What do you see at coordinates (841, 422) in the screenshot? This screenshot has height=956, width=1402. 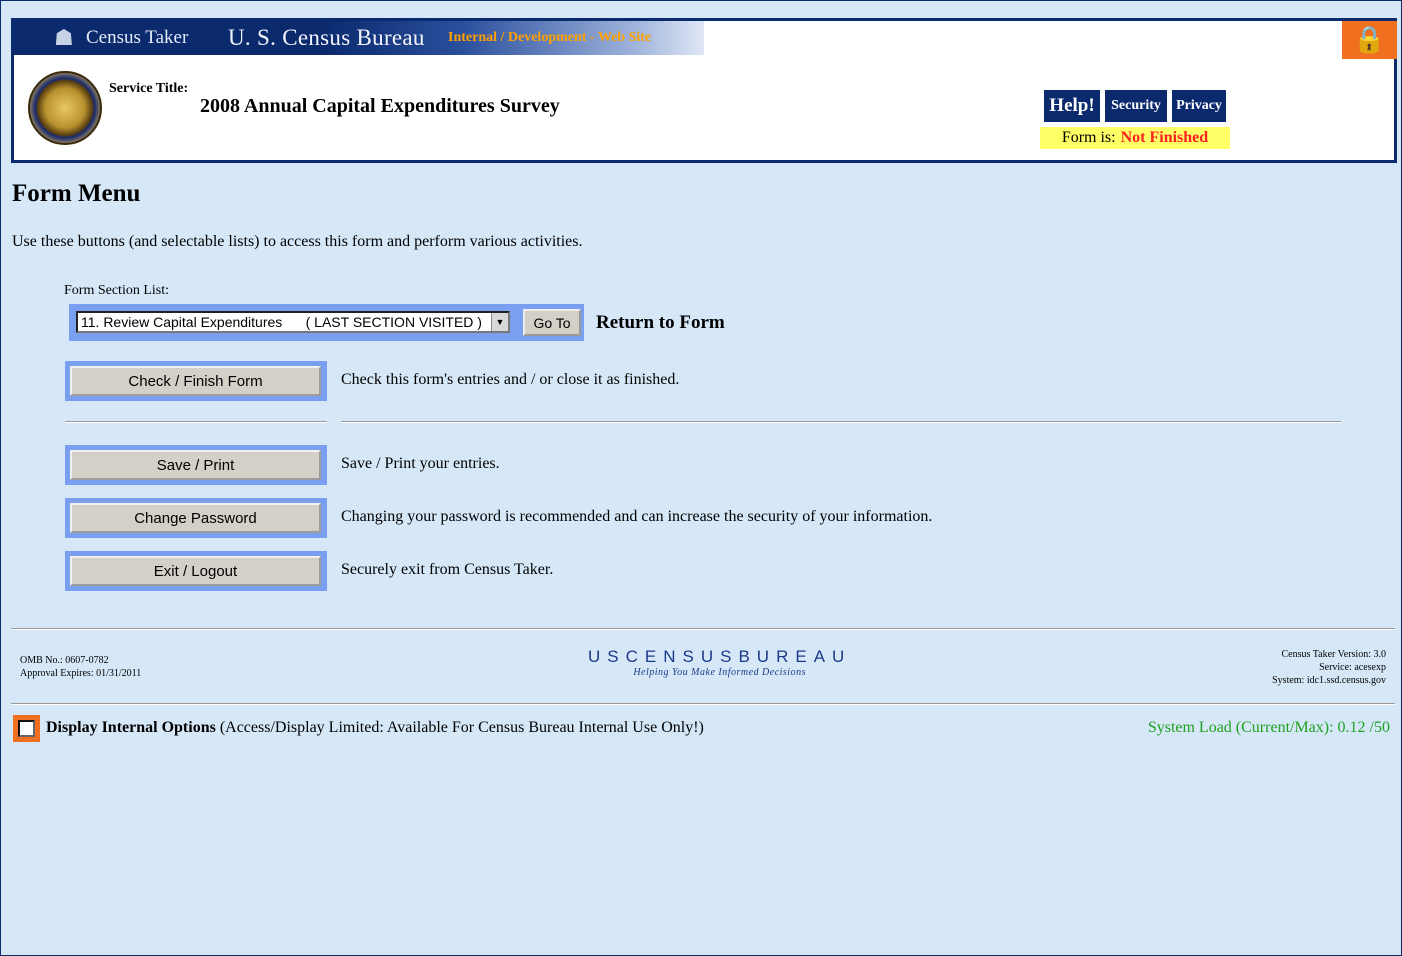 I see `divider-right` at bounding box center [841, 422].